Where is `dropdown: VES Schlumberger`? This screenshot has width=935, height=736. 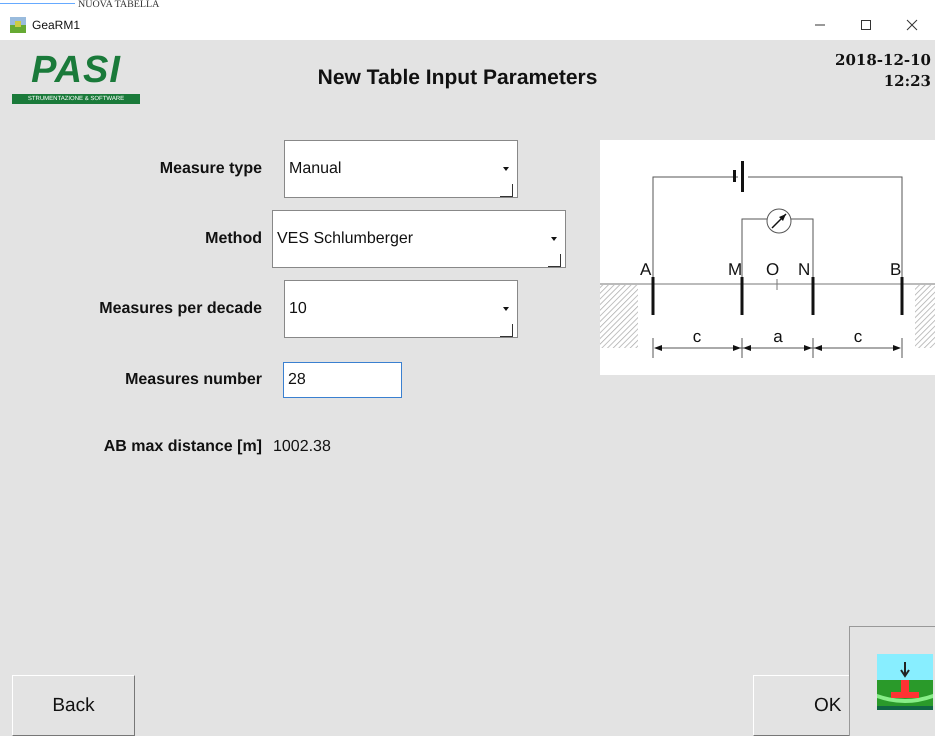 dropdown: VES Schlumberger is located at coordinates (419, 239).